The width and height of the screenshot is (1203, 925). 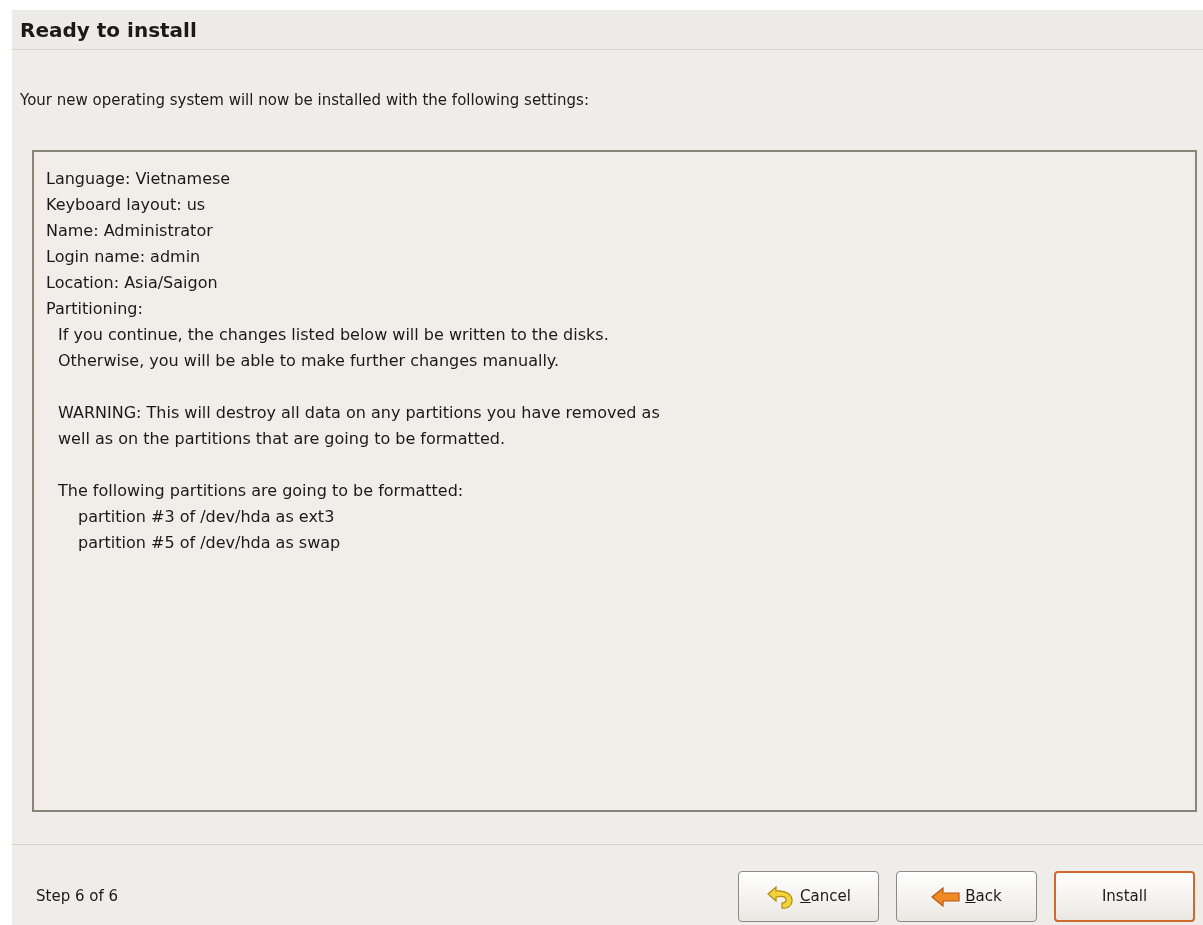 What do you see at coordinates (304, 100) in the screenshot?
I see `intro-text: Your new operating system will now be installed with the following settings:` at bounding box center [304, 100].